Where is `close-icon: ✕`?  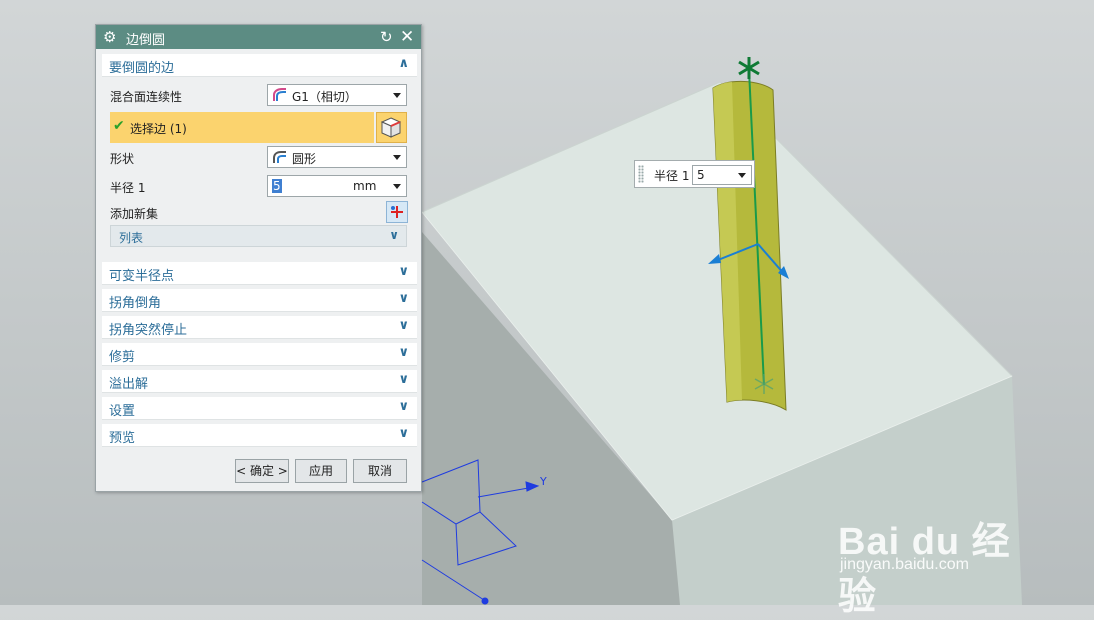
close-icon: ✕ is located at coordinates (407, 37).